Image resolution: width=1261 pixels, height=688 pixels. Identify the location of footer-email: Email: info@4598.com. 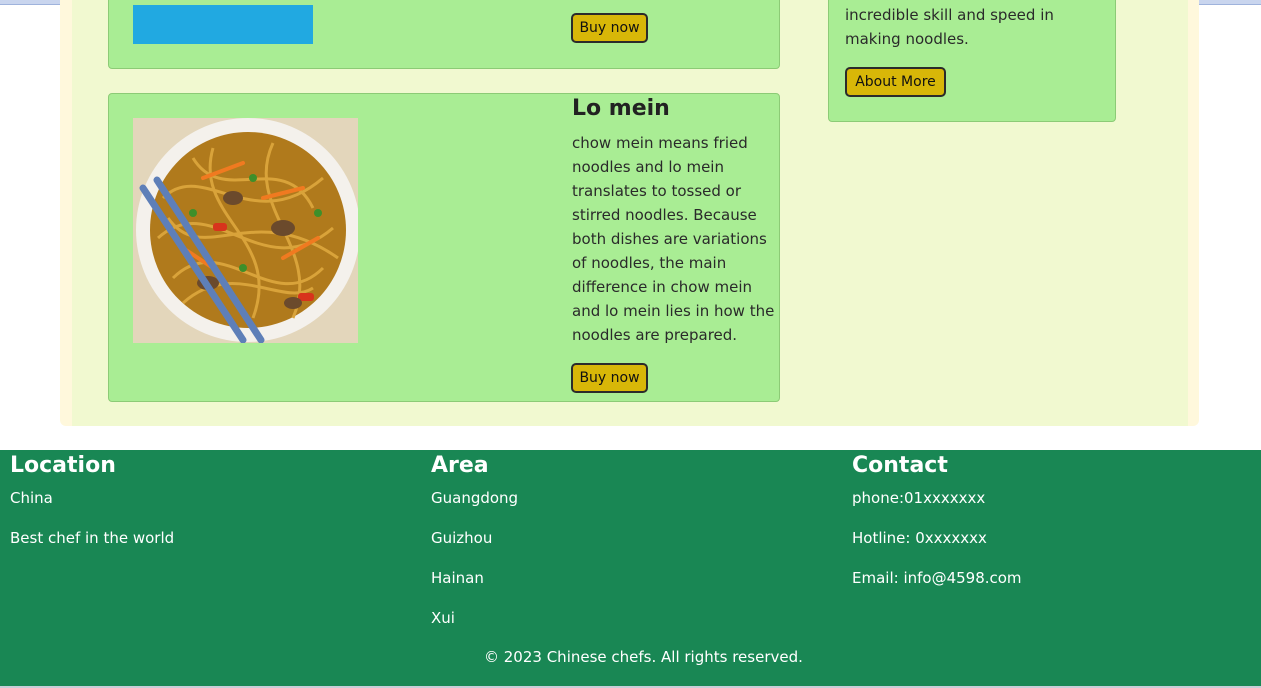
(937, 578).